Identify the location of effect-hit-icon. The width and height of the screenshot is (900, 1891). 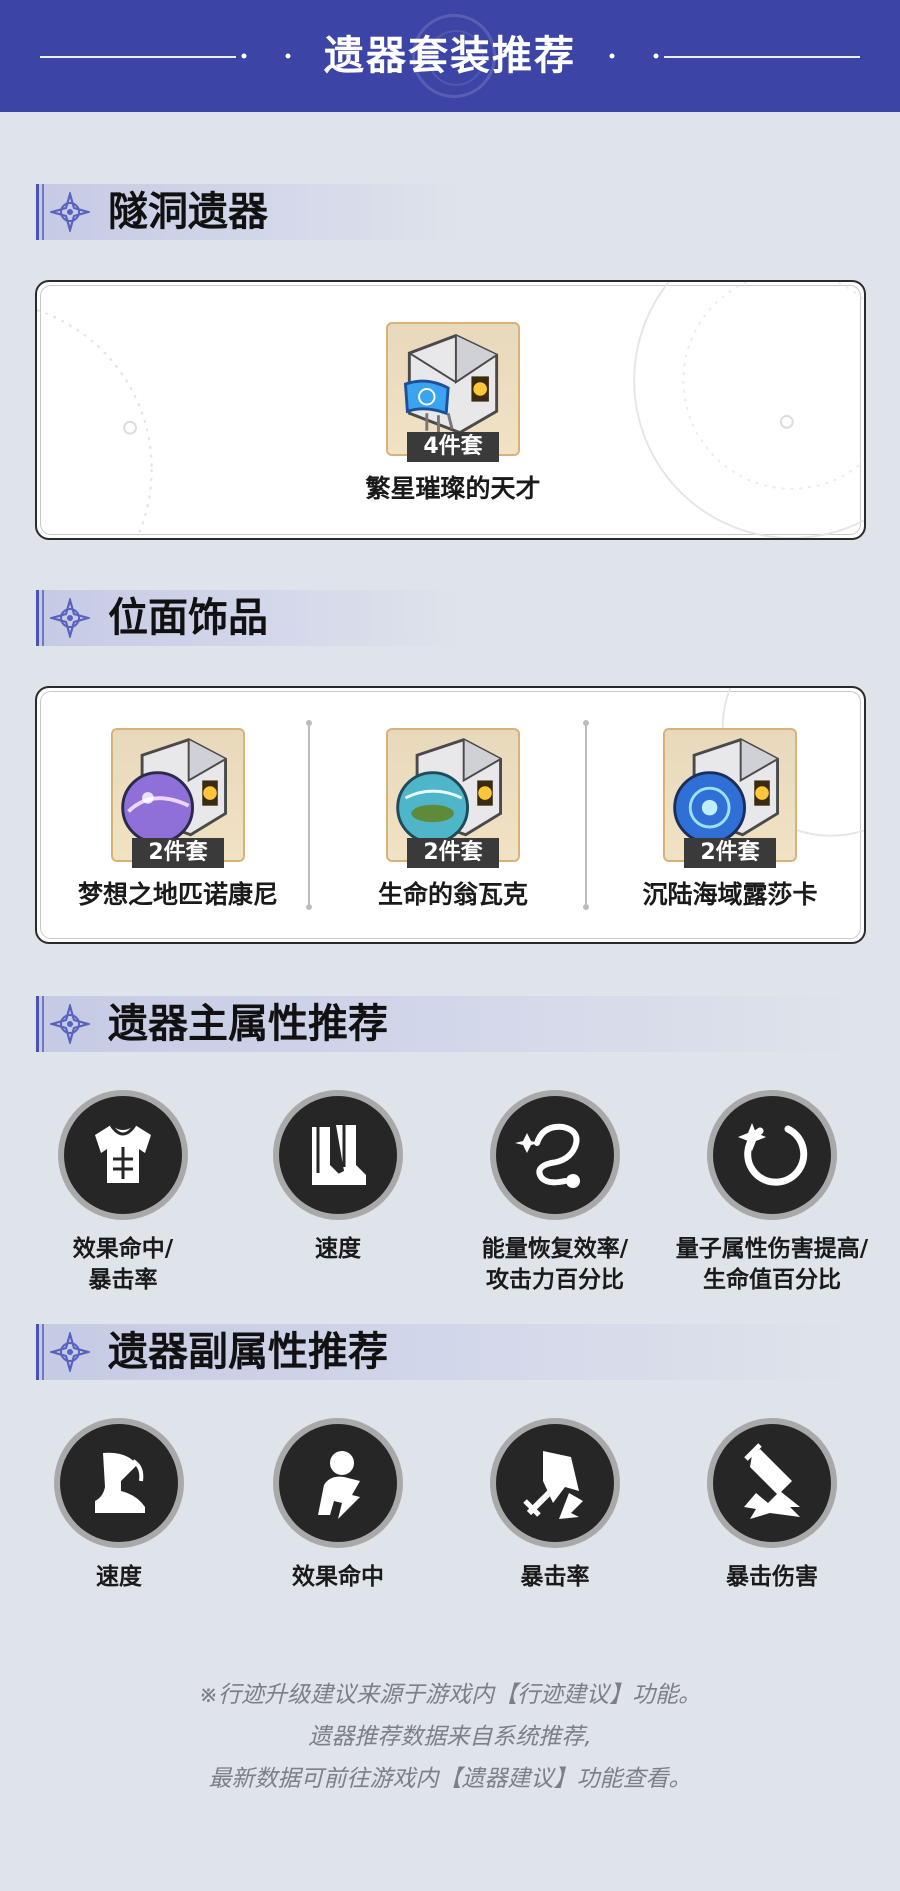
(339, 1485).